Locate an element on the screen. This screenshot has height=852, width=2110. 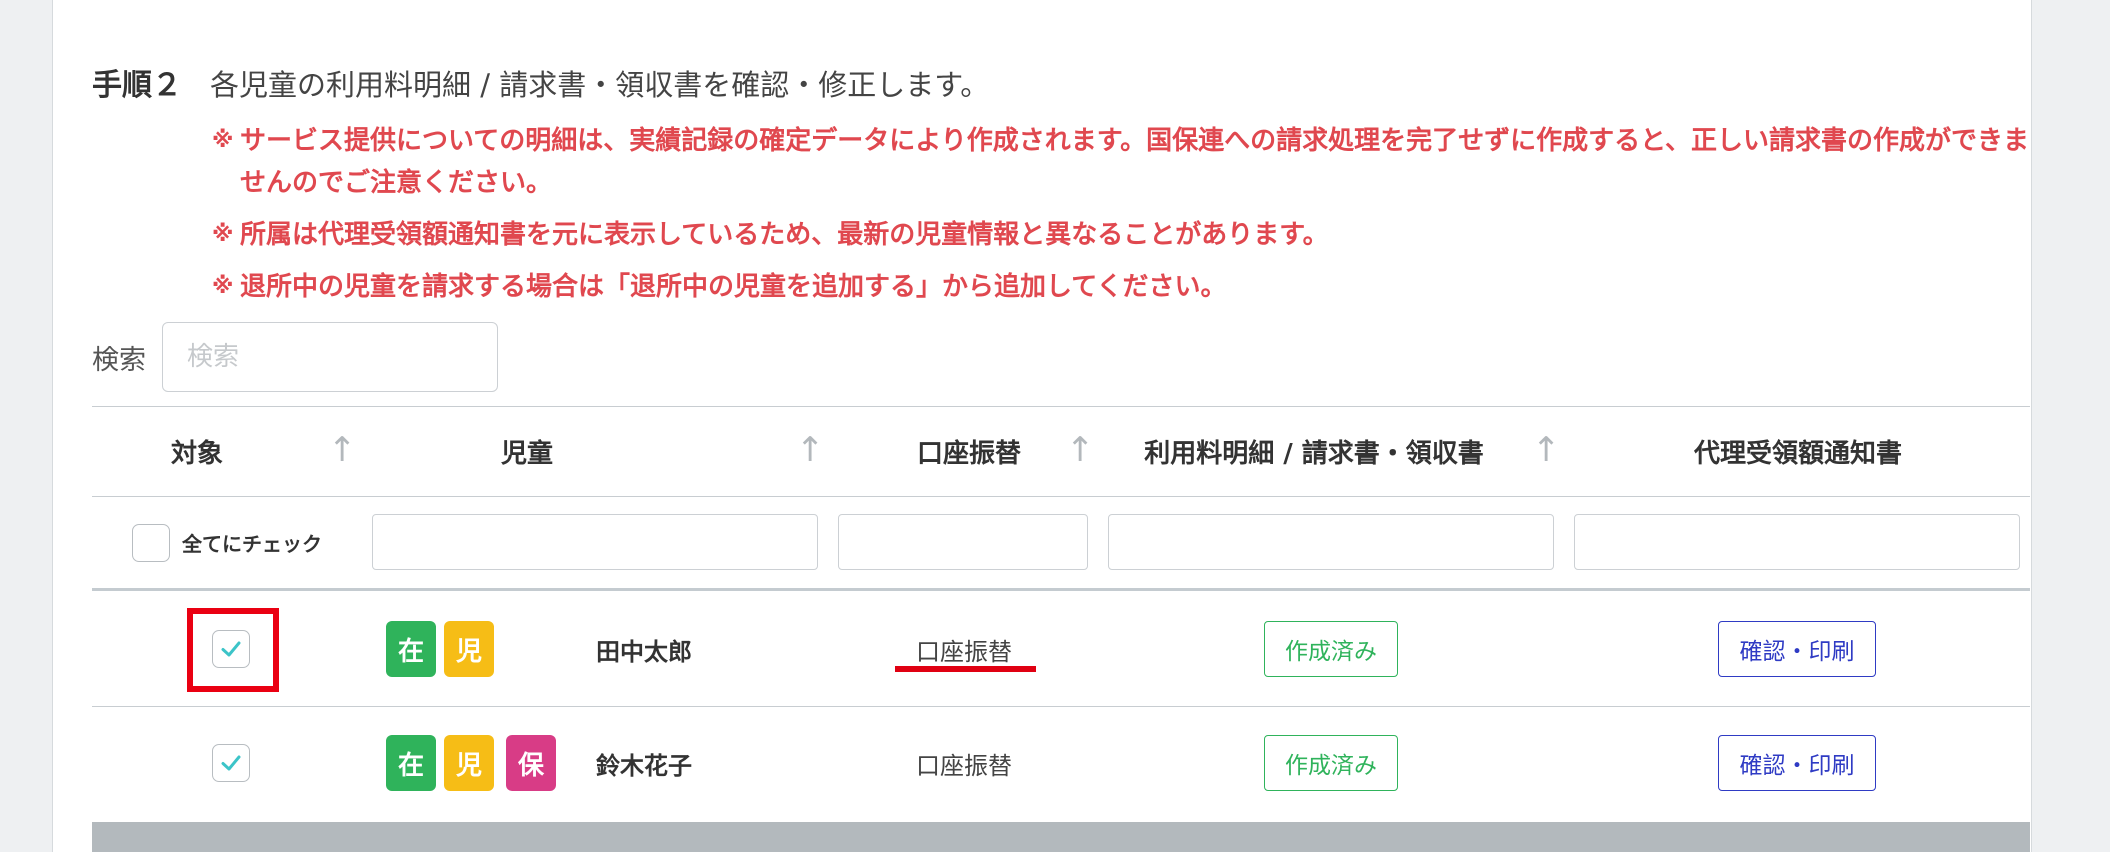
note-item: ※ 退所中の児童を請求する場合は「退所中の児童を追加する」から追加してください。 is located at coordinates (1122, 287).